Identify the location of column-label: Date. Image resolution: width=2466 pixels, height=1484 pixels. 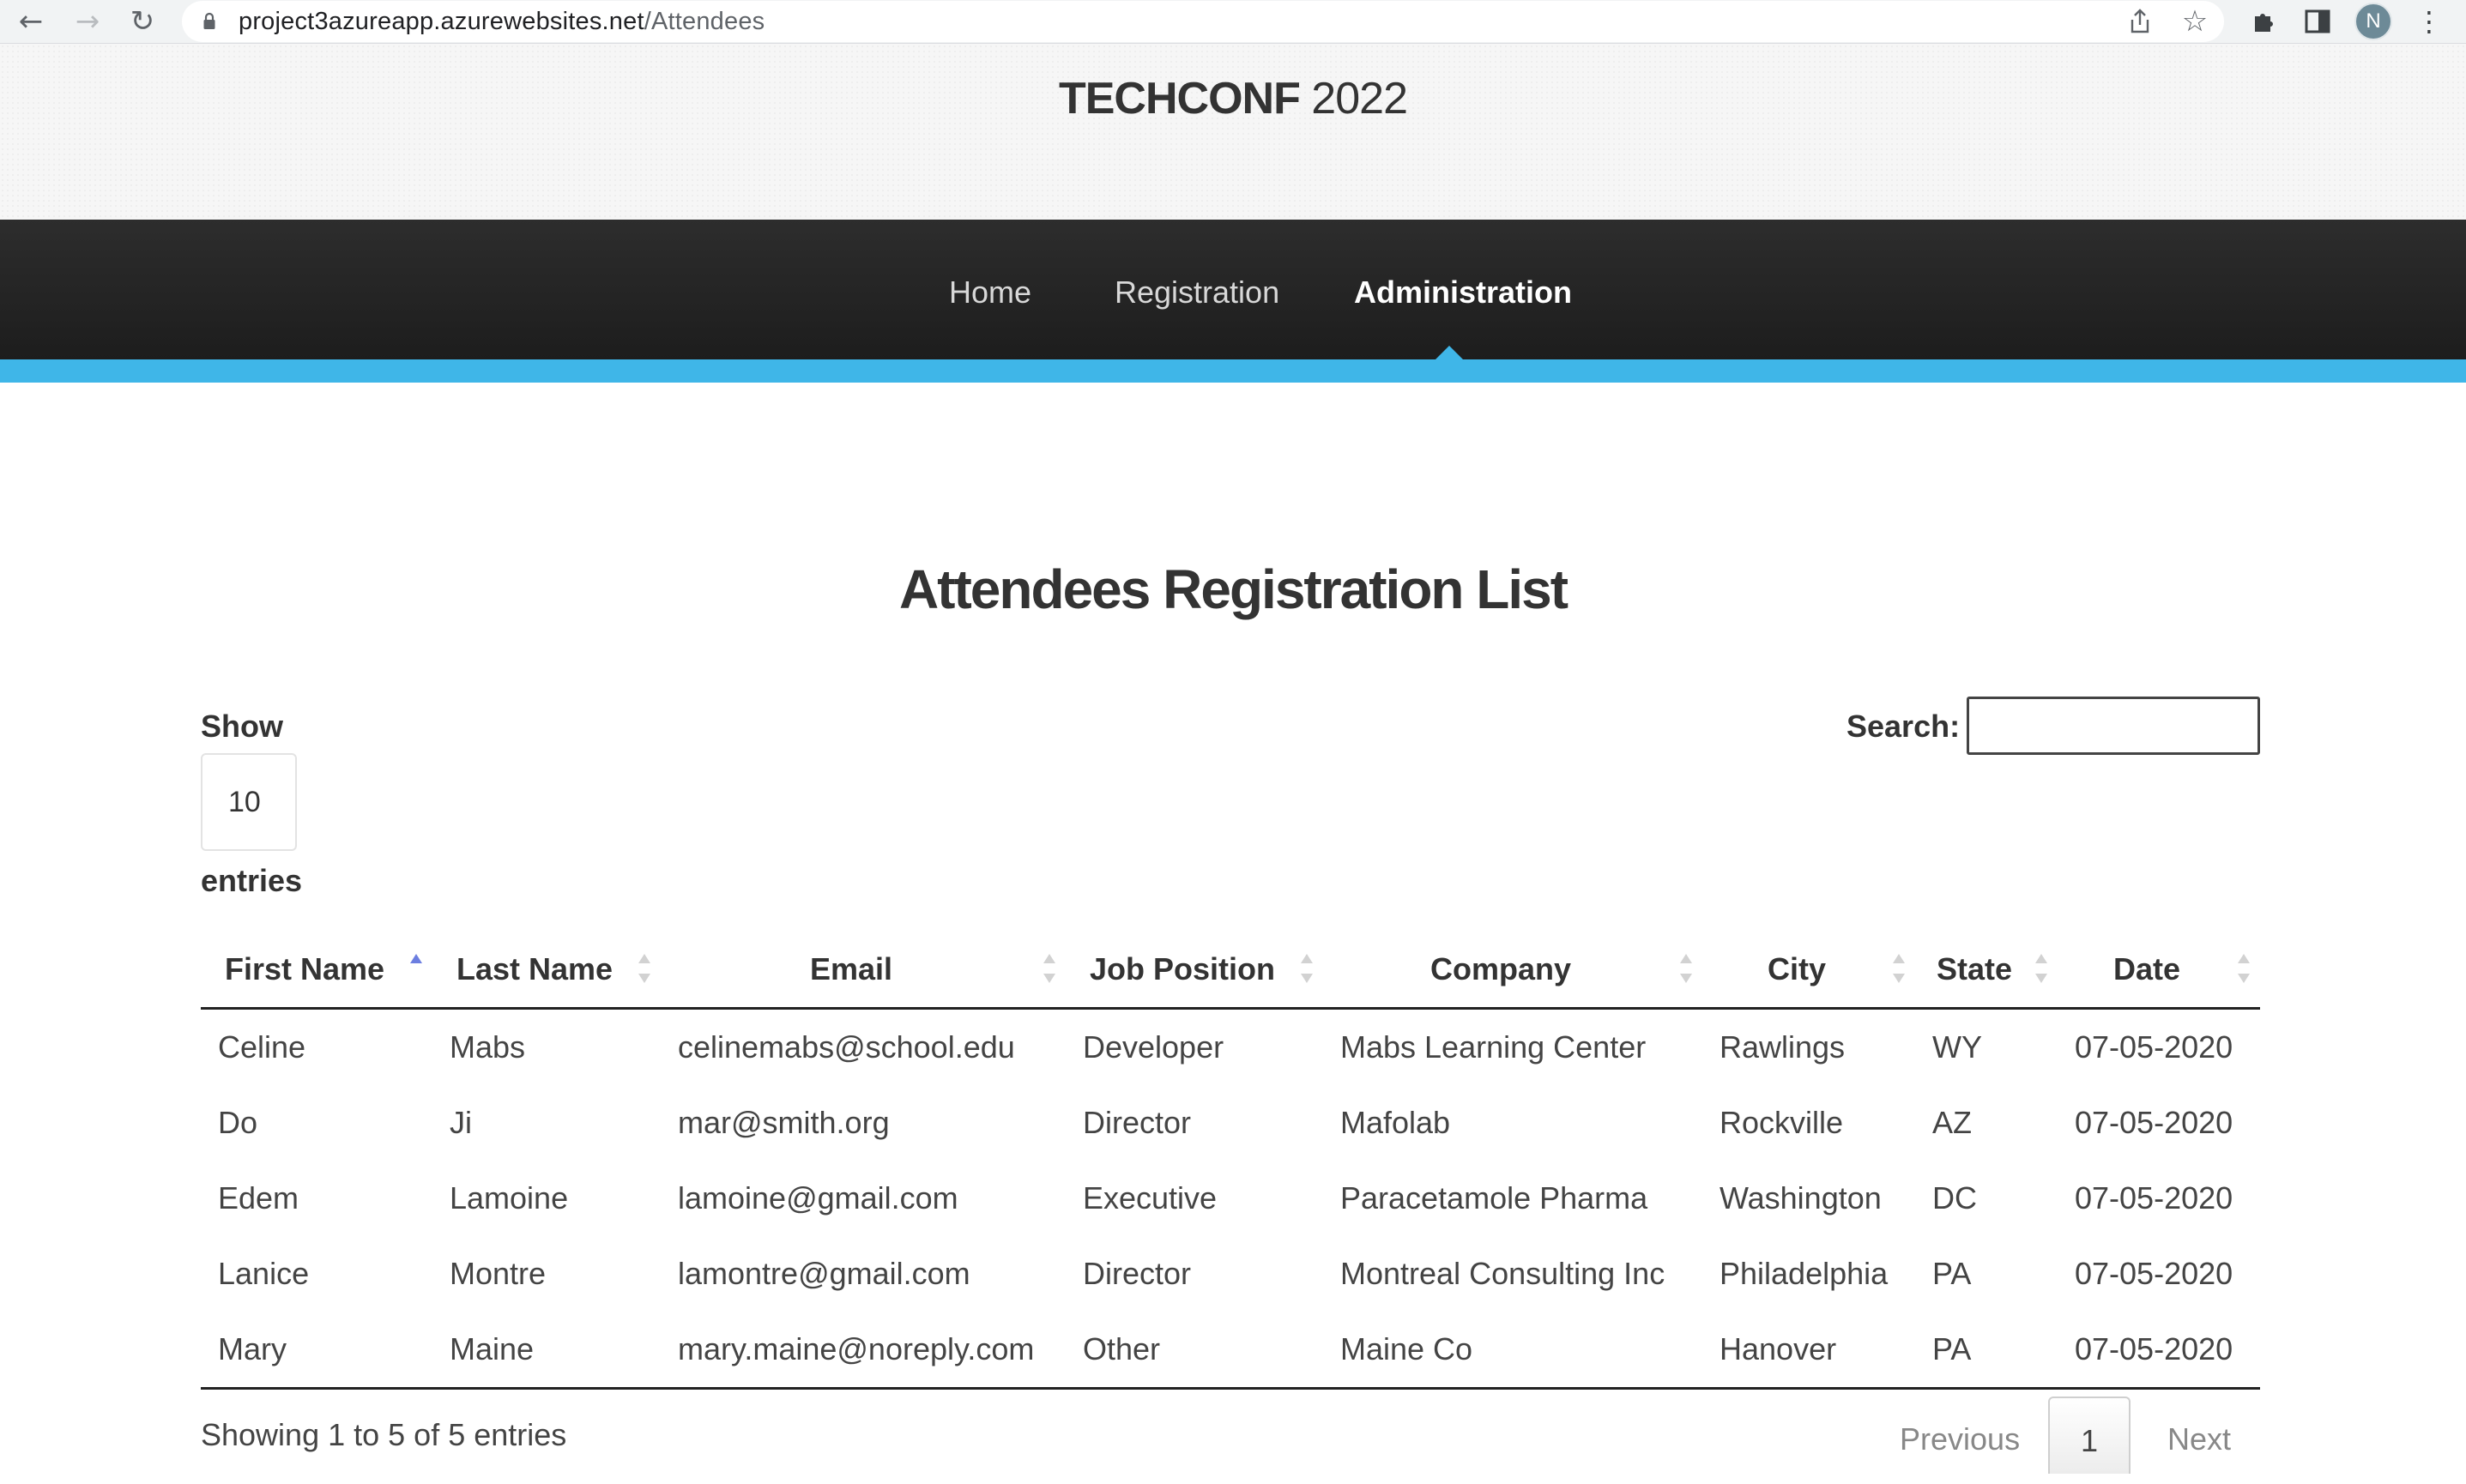
(2146, 968).